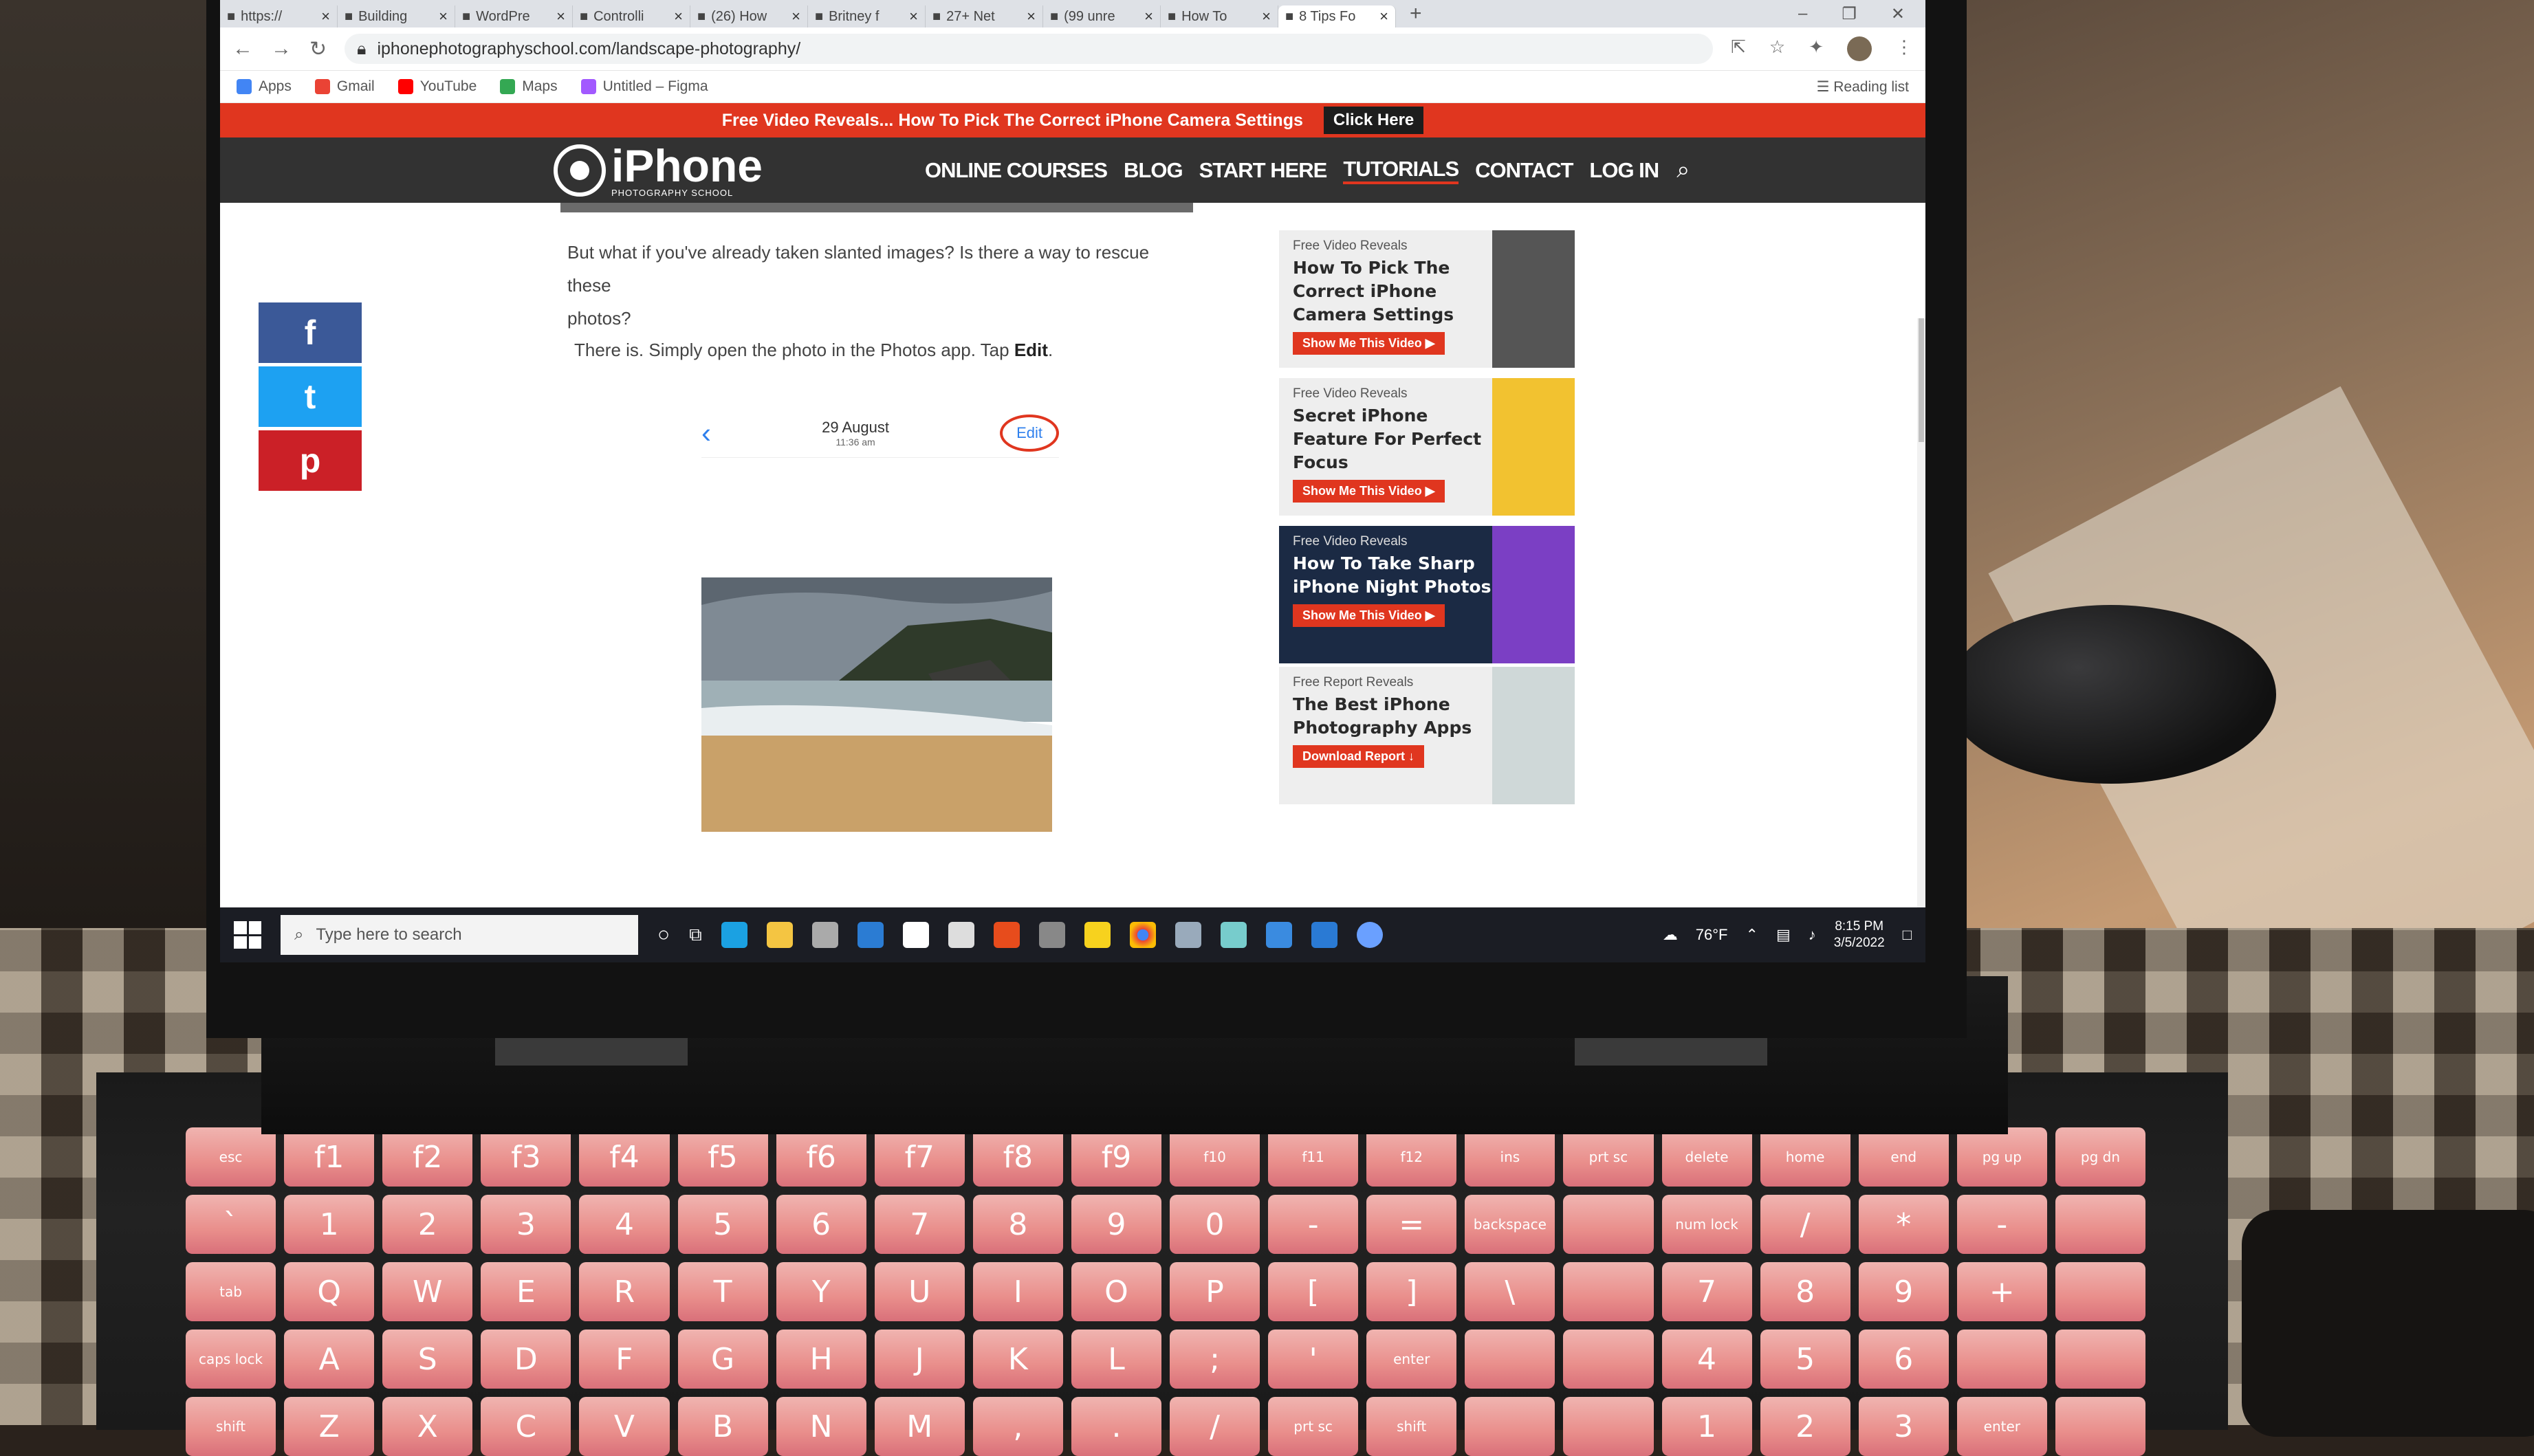  Describe the element at coordinates (311, 396) in the screenshot. I see `twitter-icon: t` at that location.